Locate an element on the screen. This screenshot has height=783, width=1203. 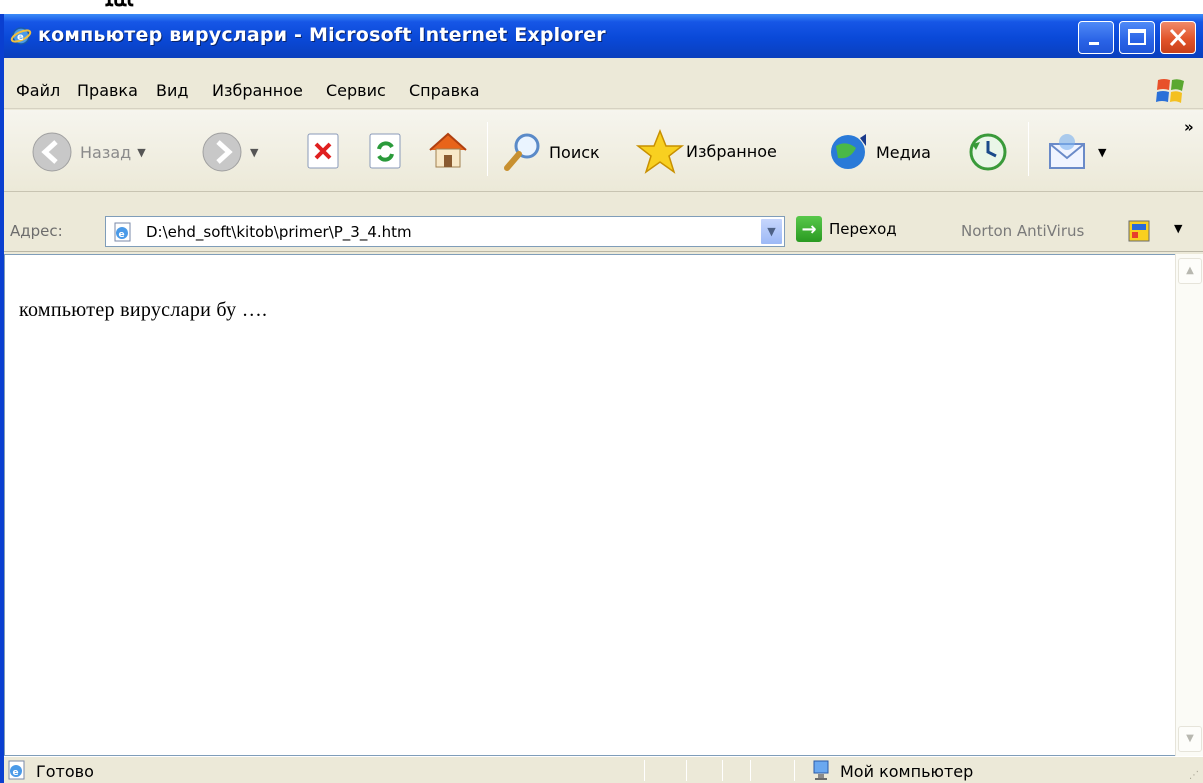
stop-icon is located at coordinates (323, 151).